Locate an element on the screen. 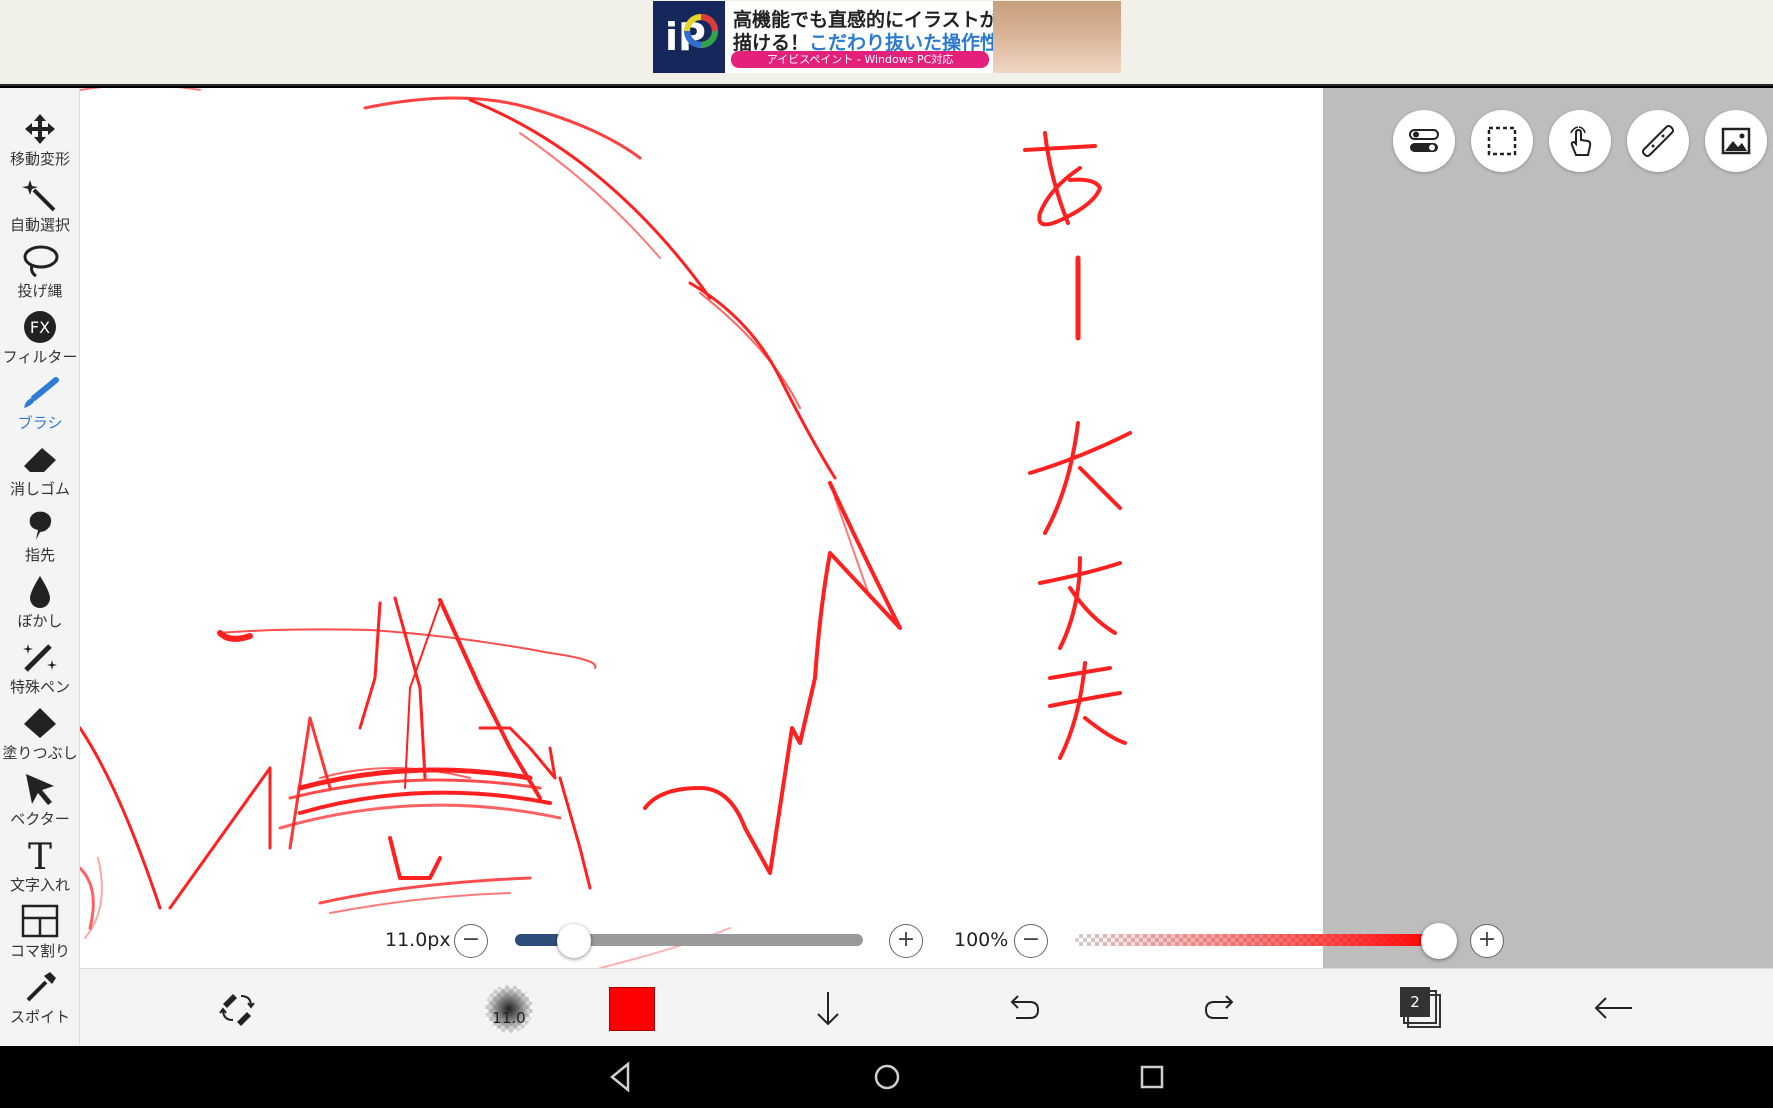  tool-label: ブラシ is located at coordinates (40, 423).